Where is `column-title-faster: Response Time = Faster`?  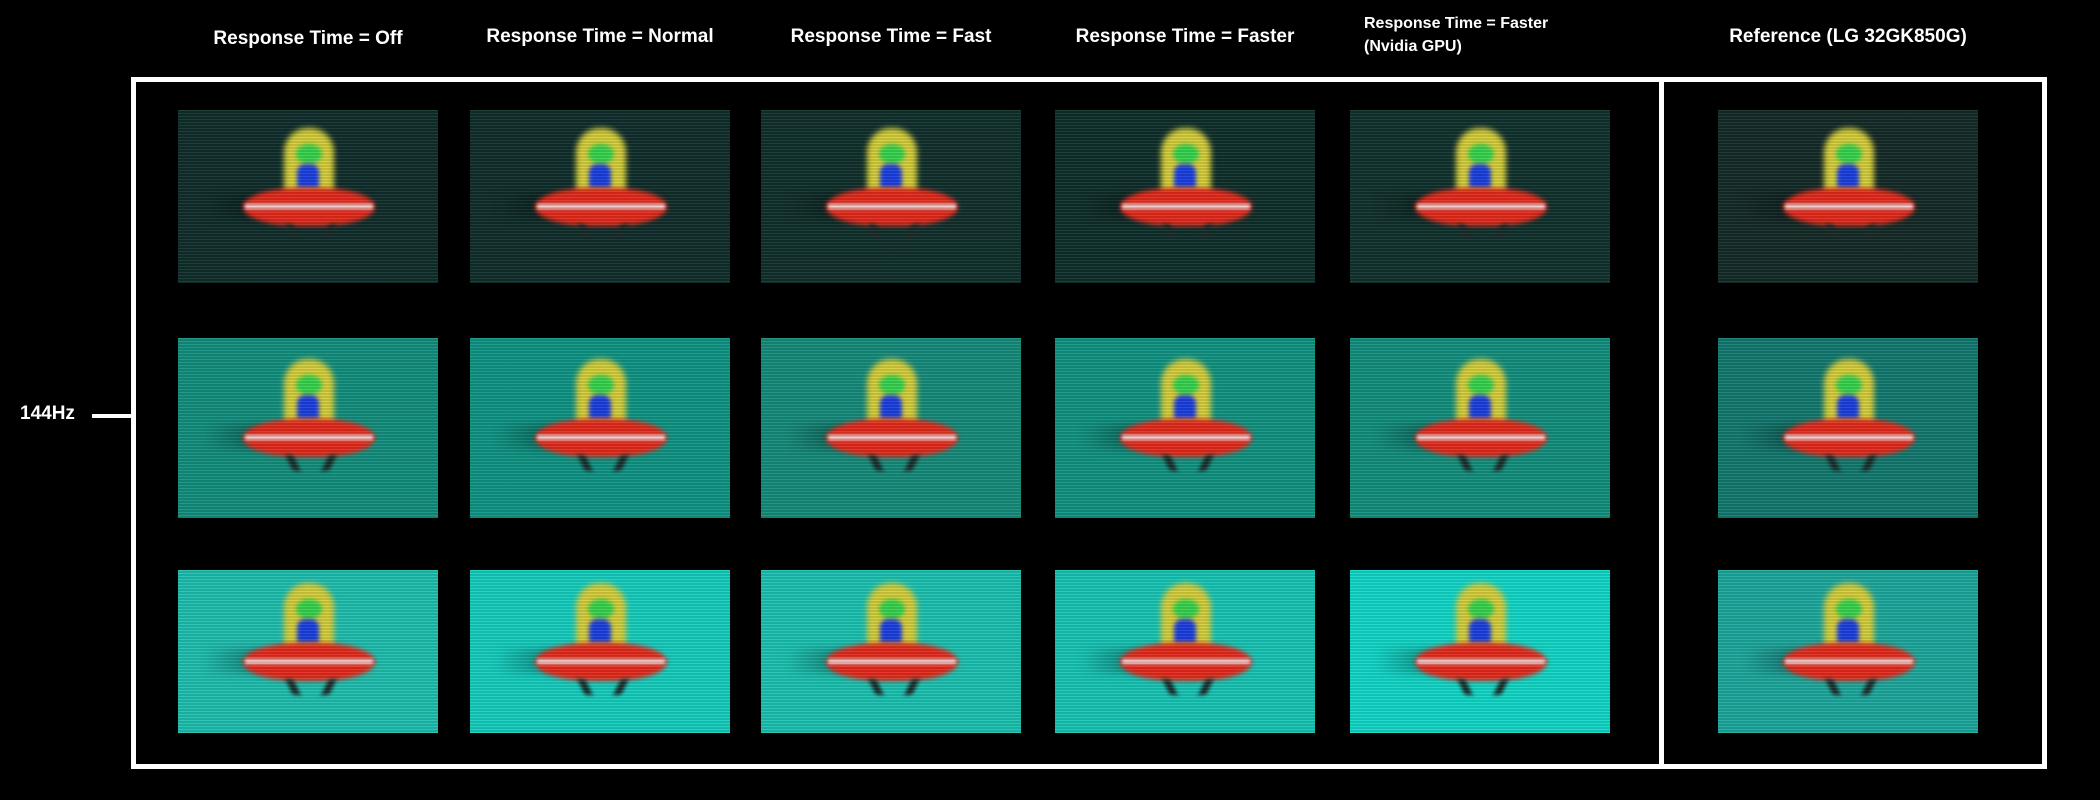
column-title-faster: Response Time = Faster is located at coordinates (1185, 36).